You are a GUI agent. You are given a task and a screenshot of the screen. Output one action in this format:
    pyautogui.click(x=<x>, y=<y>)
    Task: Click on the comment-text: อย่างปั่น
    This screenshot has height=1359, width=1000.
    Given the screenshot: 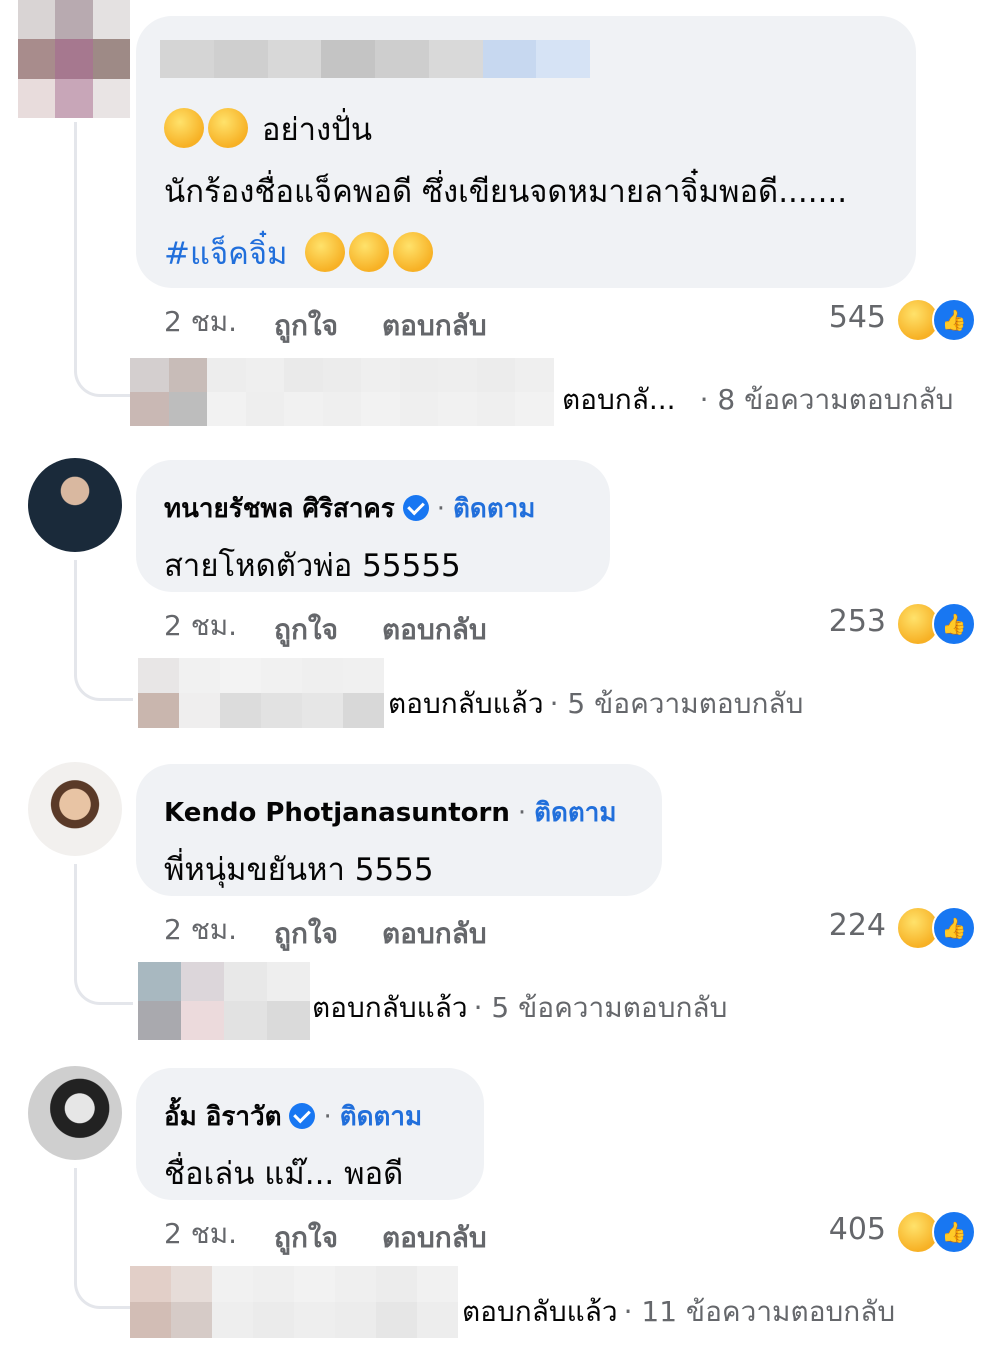 What is the action you would take?
    pyautogui.click(x=268, y=129)
    